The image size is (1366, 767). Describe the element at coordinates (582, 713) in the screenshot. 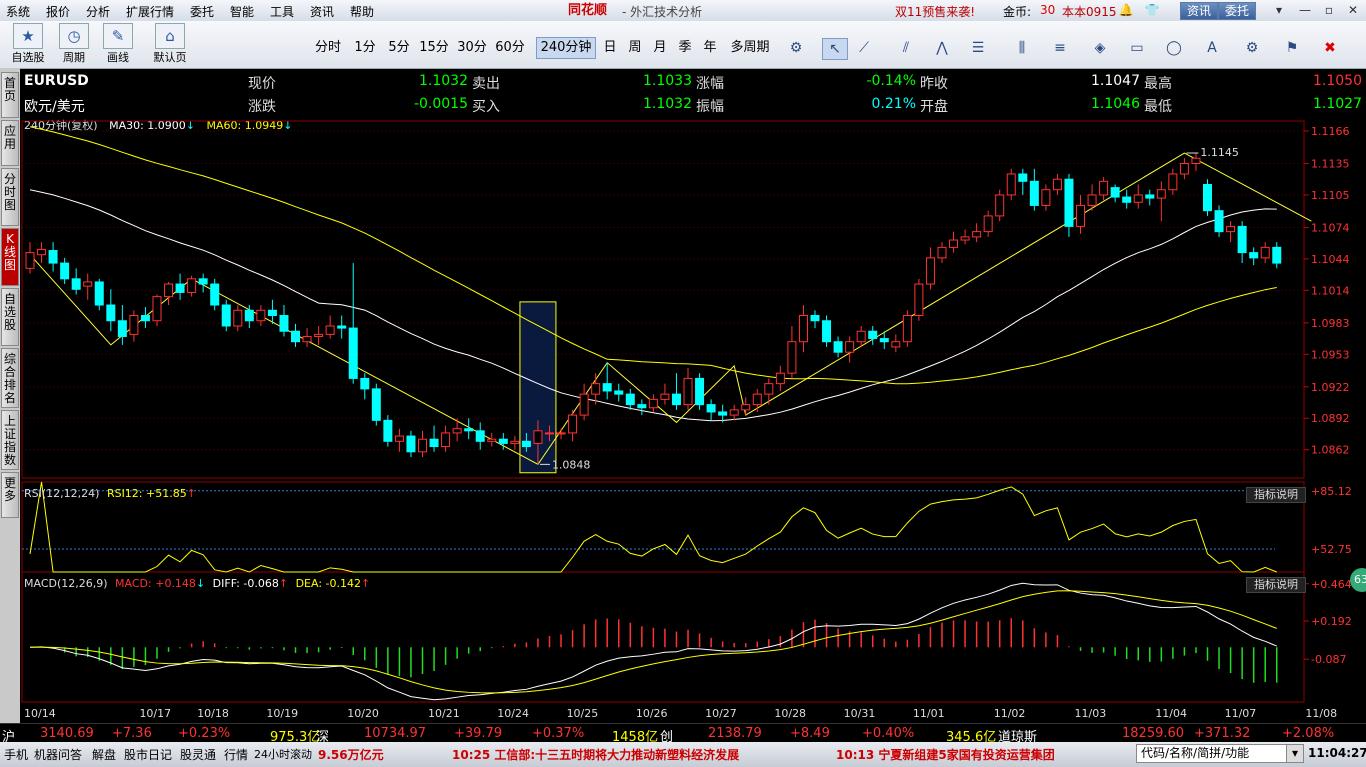

I see `date-label: 10/25` at that location.